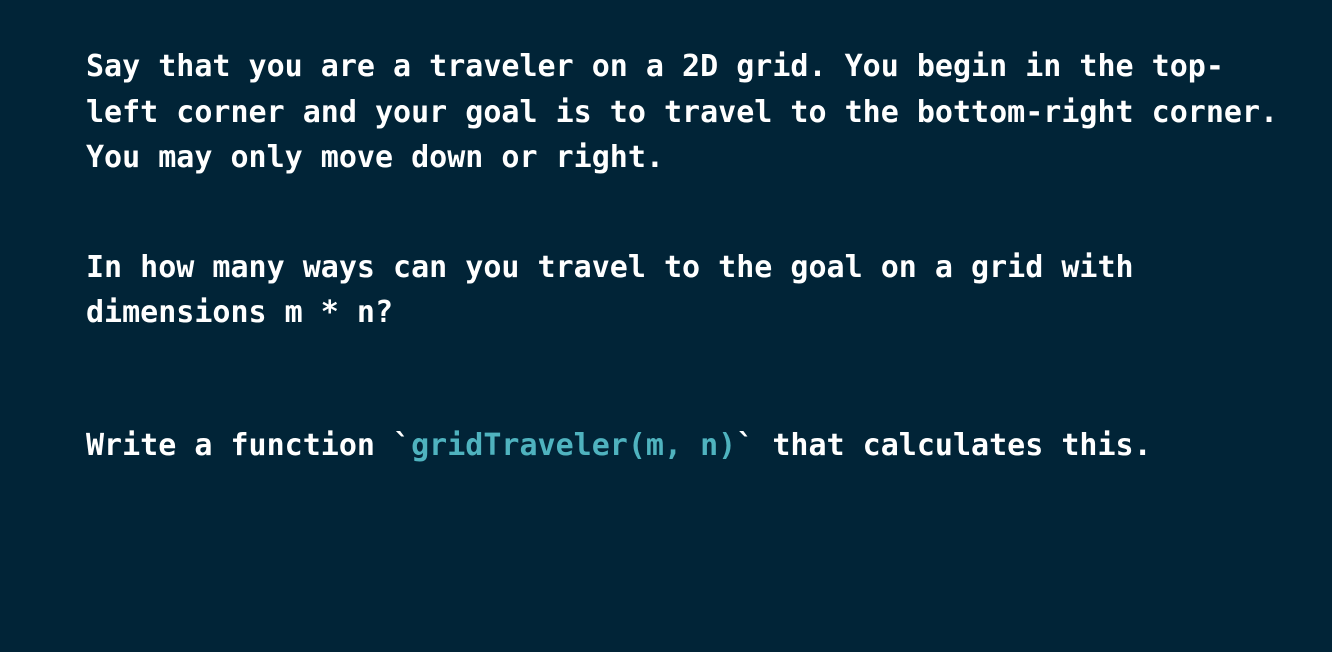  Describe the element at coordinates (745, 445) in the screenshot. I see `backtick-close: `` at that location.